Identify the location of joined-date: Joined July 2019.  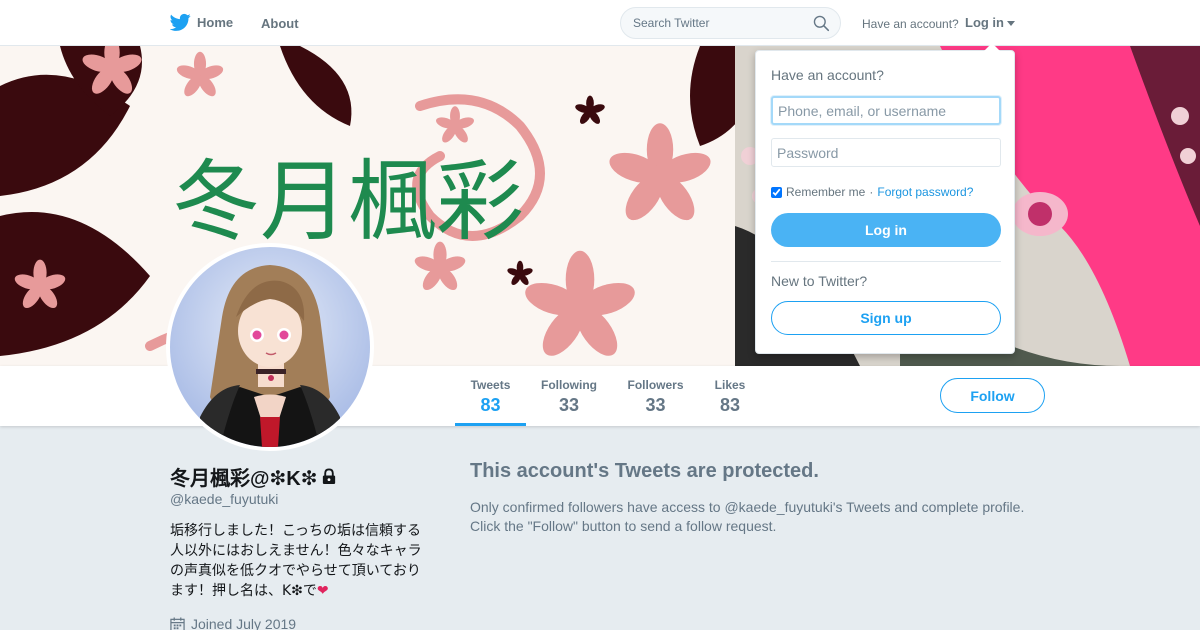
(233, 623).